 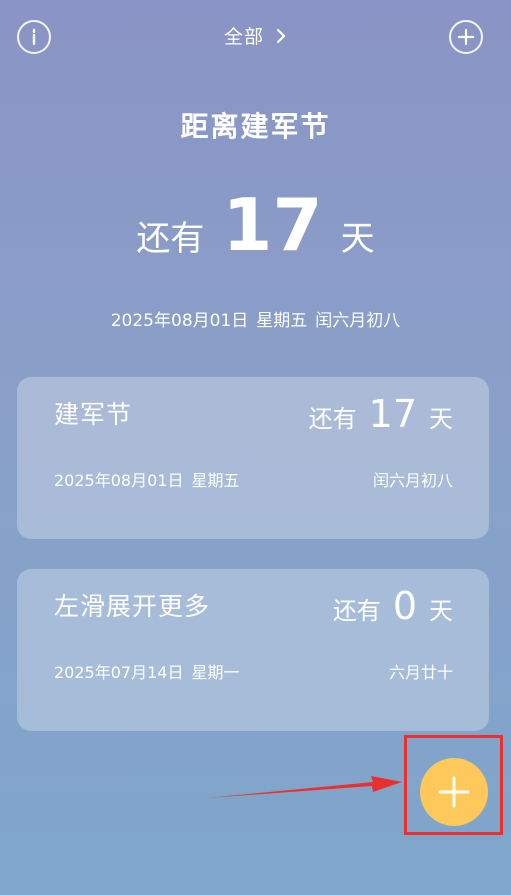 I want to click on event-card-countdown-days: 0, so click(x=404, y=606).